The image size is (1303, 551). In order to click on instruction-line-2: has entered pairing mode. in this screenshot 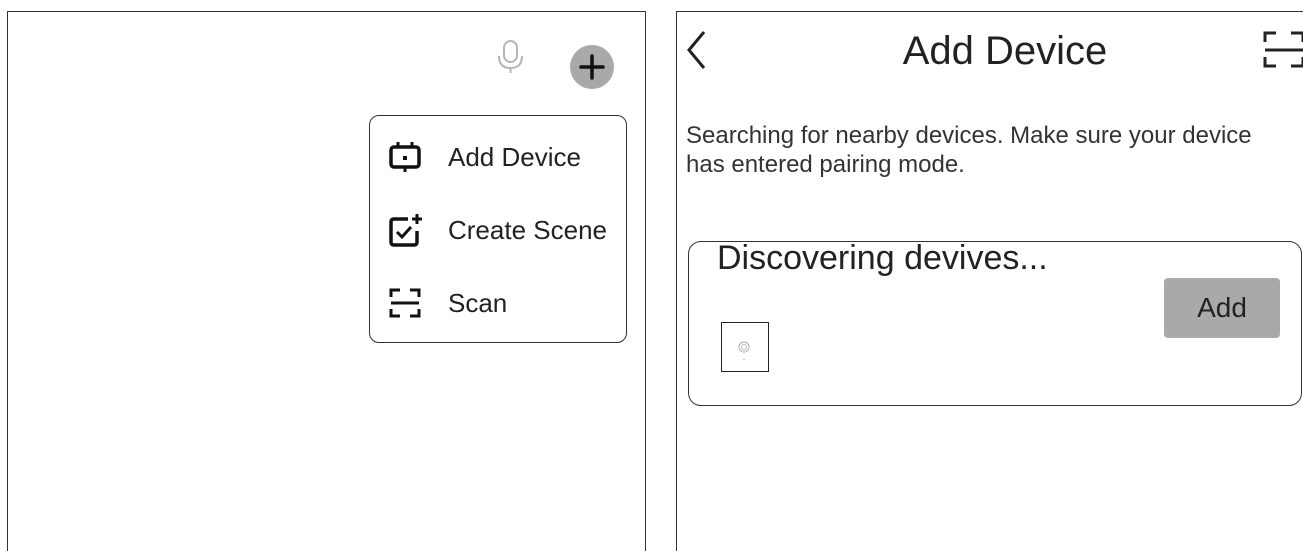, I will do `click(825, 164)`.